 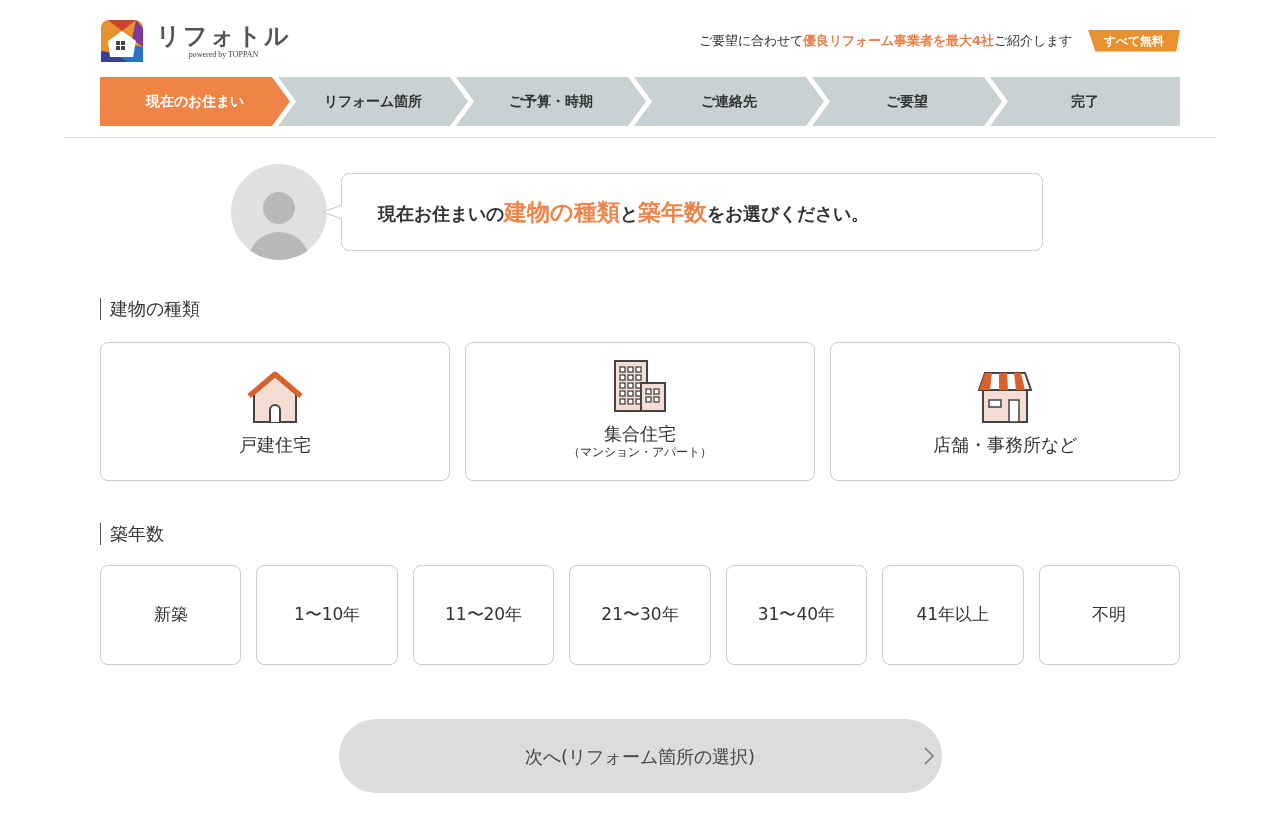 I want to click on shop-icon, so click(x=1005, y=397).